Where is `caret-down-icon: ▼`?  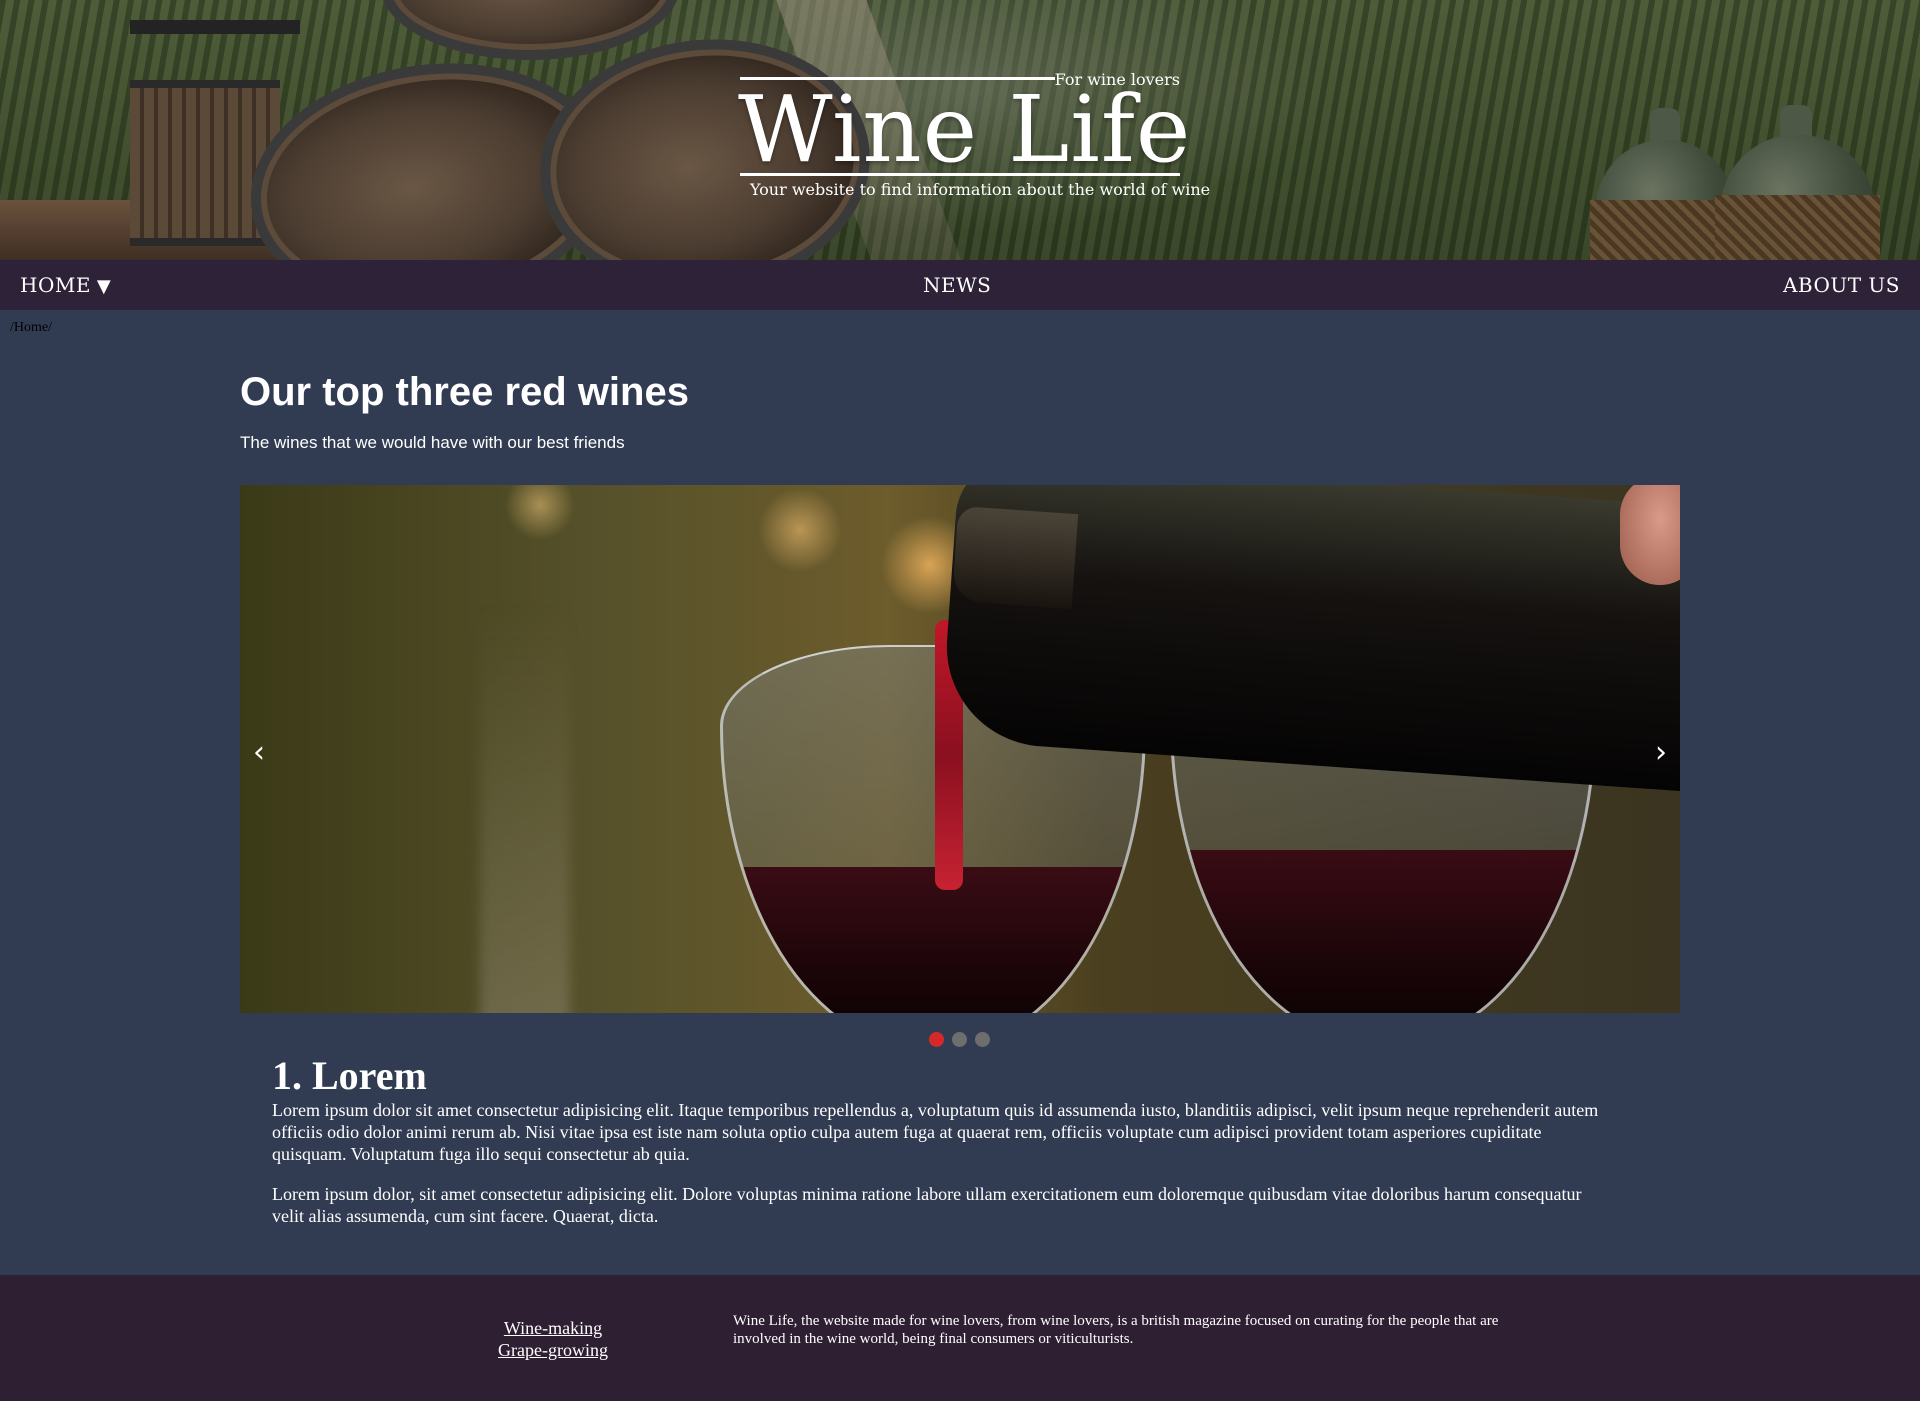
caret-down-icon: ▼ is located at coordinates (104, 286).